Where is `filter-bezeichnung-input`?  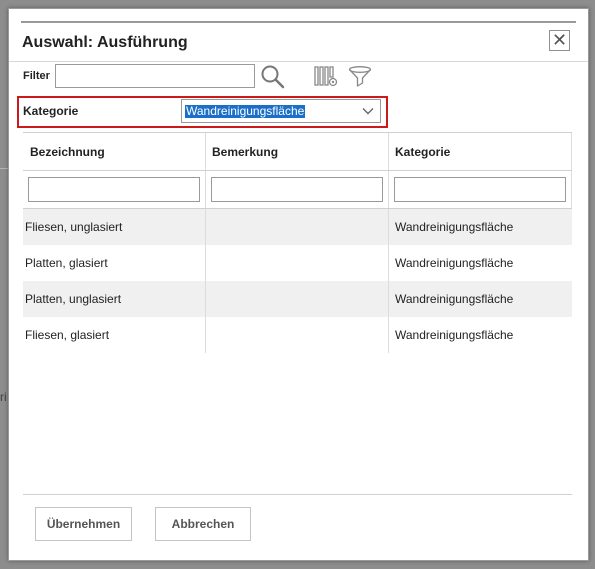 filter-bezeichnung-input is located at coordinates (114, 189).